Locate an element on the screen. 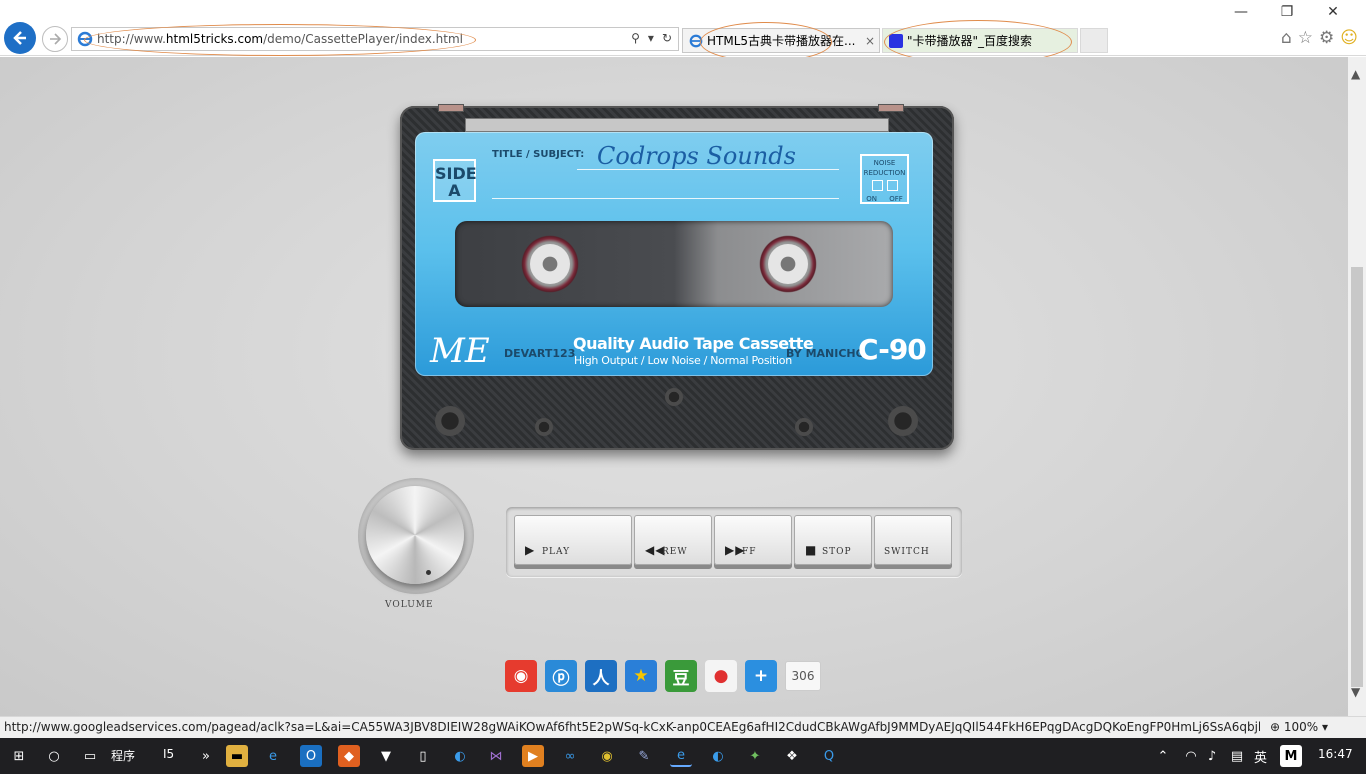  visual-studio-icon: ⋈ is located at coordinates (496, 756).